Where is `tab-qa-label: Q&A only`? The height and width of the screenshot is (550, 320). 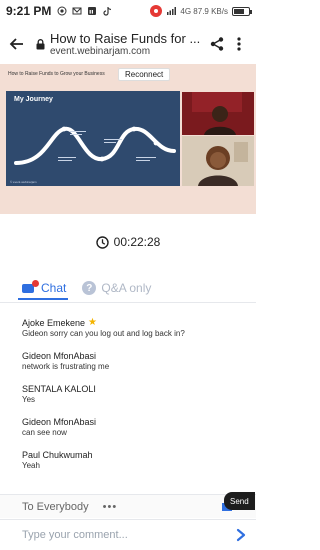
tab-qa-label: Q&A only is located at coordinates (126, 288).